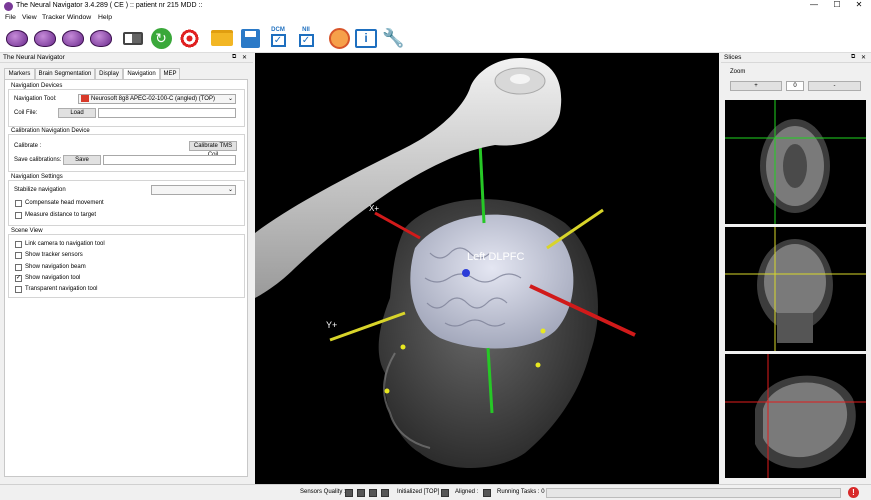 The image size is (871, 500). Describe the element at coordinates (65, 73) in the screenshot. I see `tab-brain-segmentation: Brain Segmentation` at that location.